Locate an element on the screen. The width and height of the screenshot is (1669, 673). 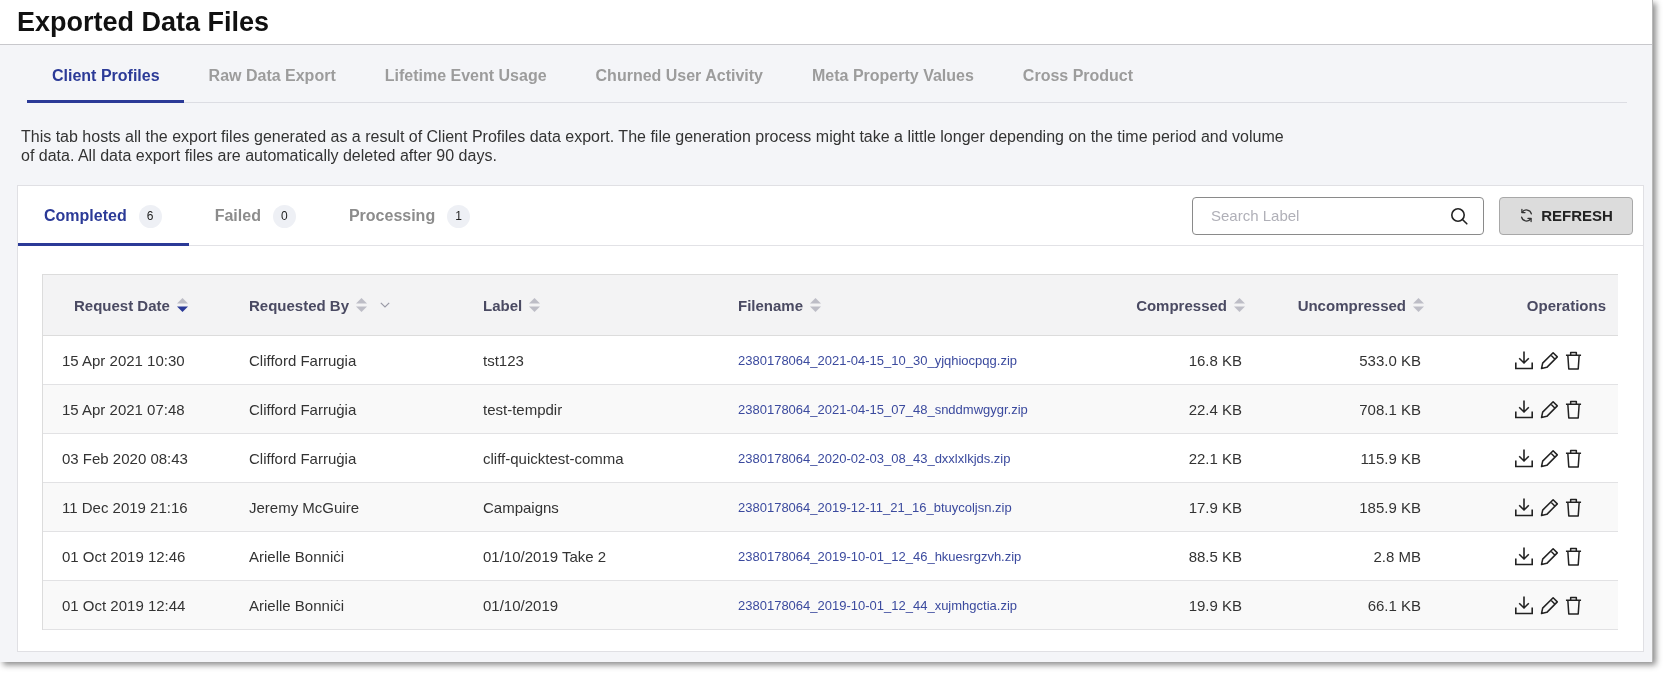
tab: Client Profiles is located at coordinates (105, 76).